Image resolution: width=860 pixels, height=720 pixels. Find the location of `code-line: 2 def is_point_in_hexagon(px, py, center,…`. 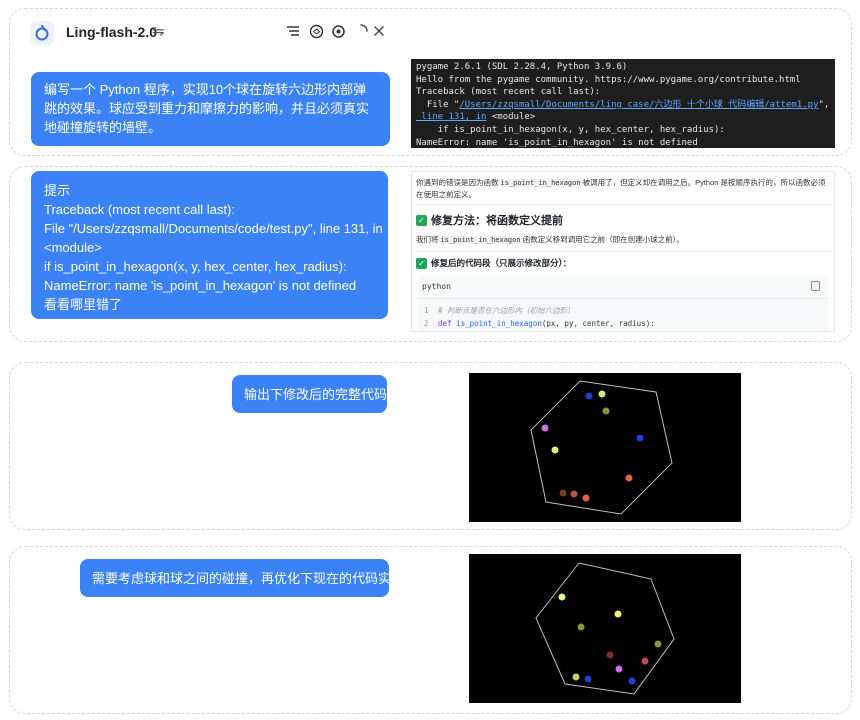

code-line: 2 def is_point_in_hexagon(px, py, center,… is located at coordinates (539, 323).